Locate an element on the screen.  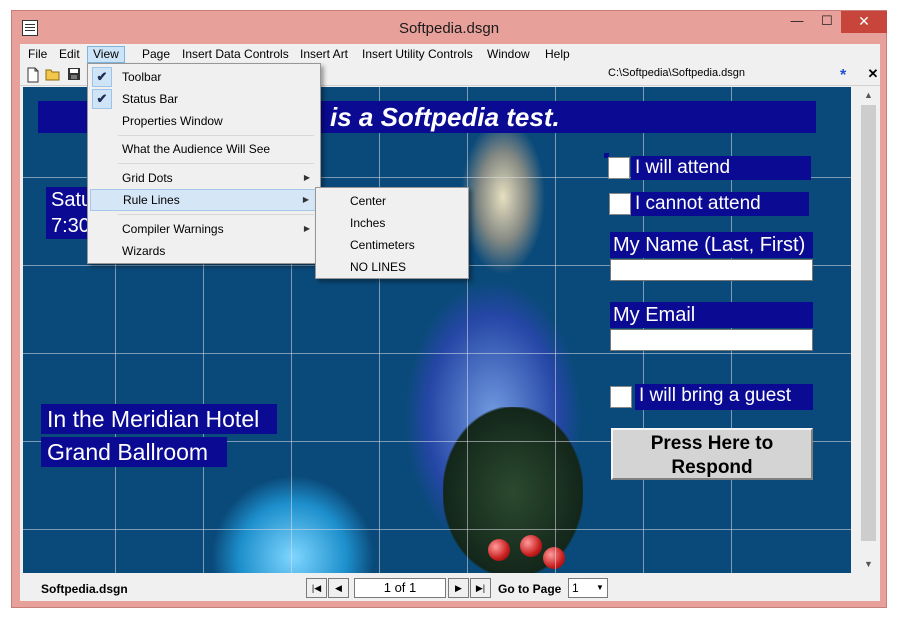
date-text-box: Satu 7:30 is located at coordinates (68, 213).